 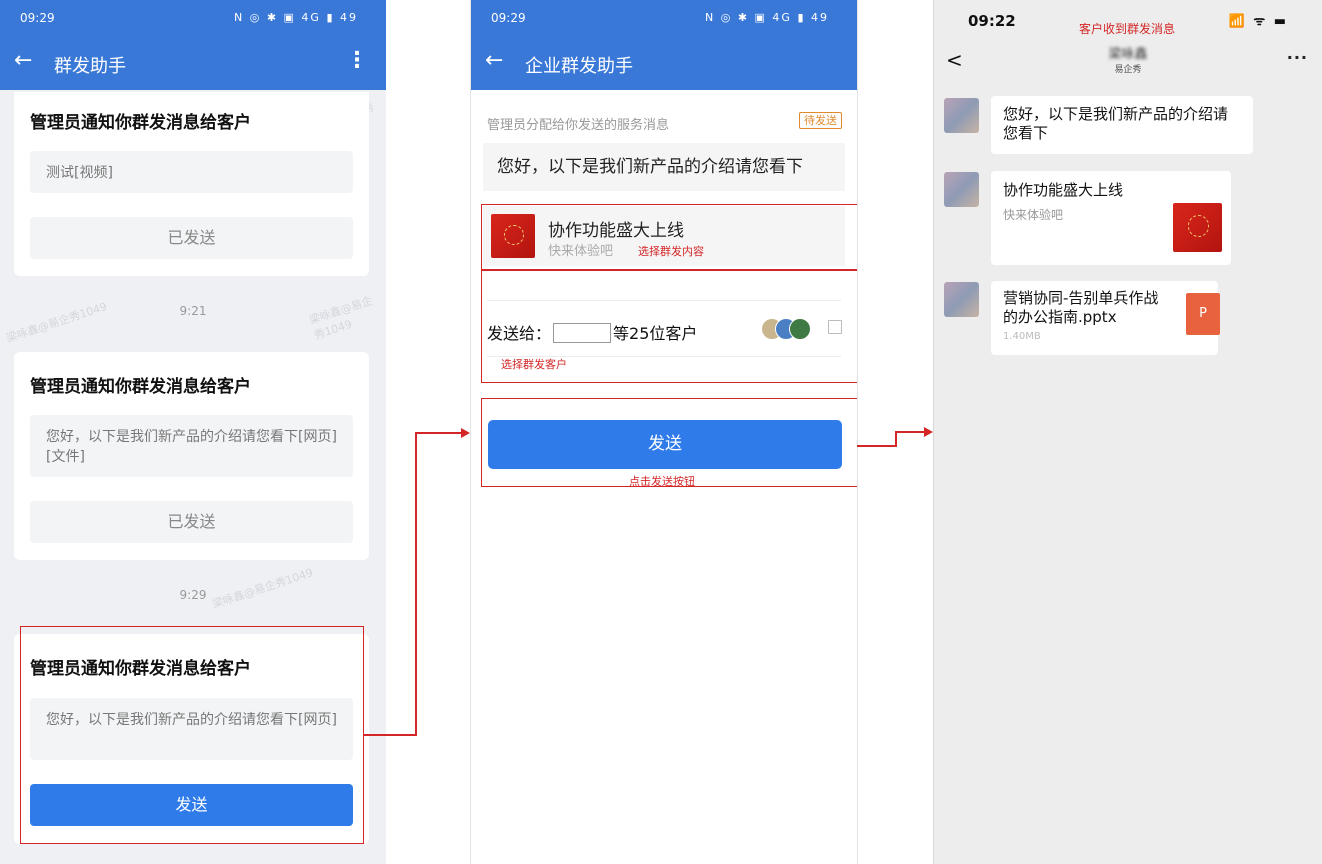 What do you see at coordinates (1128, 20) in the screenshot?
I see `status-bar: 09:22 客户收到群发消息 📶 ᯤ ▬` at bounding box center [1128, 20].